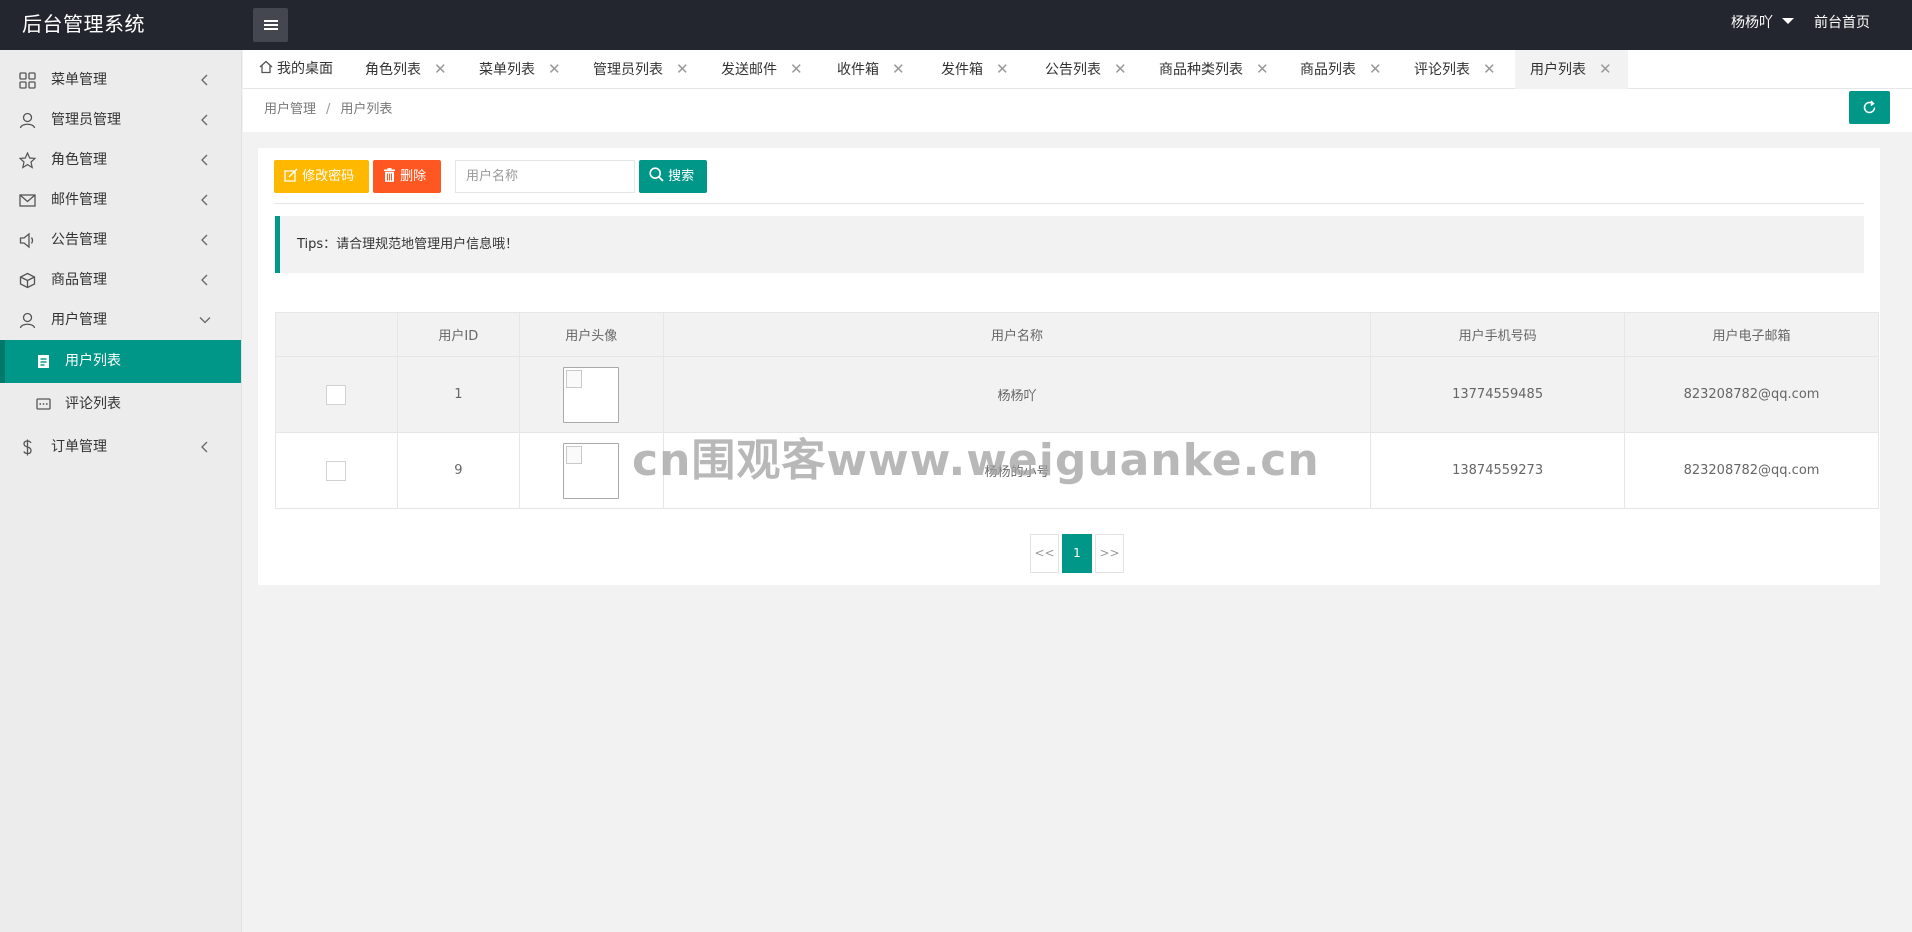 The image size is (1912, 932). Describe the element at coordinates (591, 334) in the screenshot. I see `column-header-avatar: 用户头像` at that location.